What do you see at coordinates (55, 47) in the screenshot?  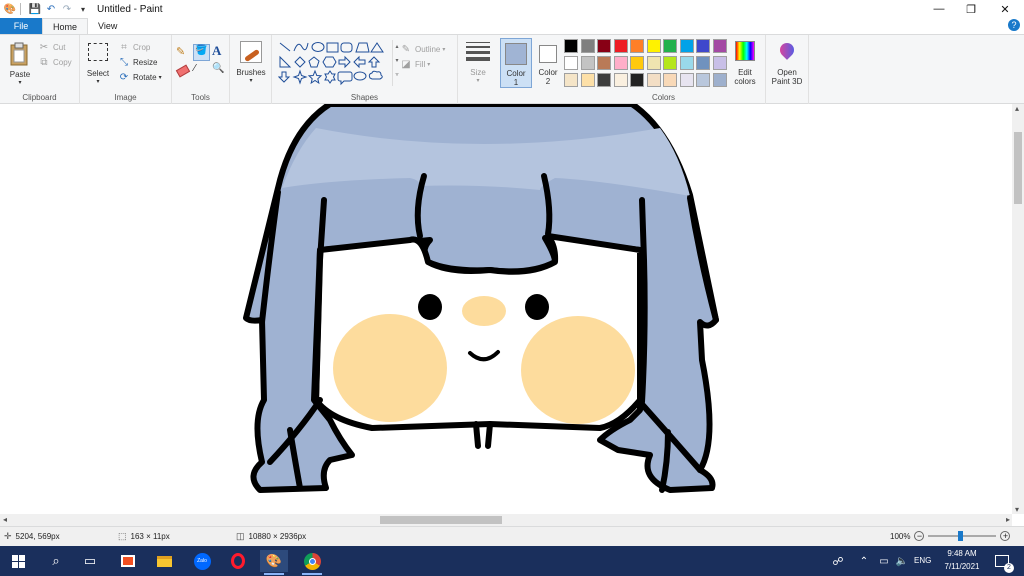 I see `cut-button: ✂ Cut` at bounding box center [55, 47].